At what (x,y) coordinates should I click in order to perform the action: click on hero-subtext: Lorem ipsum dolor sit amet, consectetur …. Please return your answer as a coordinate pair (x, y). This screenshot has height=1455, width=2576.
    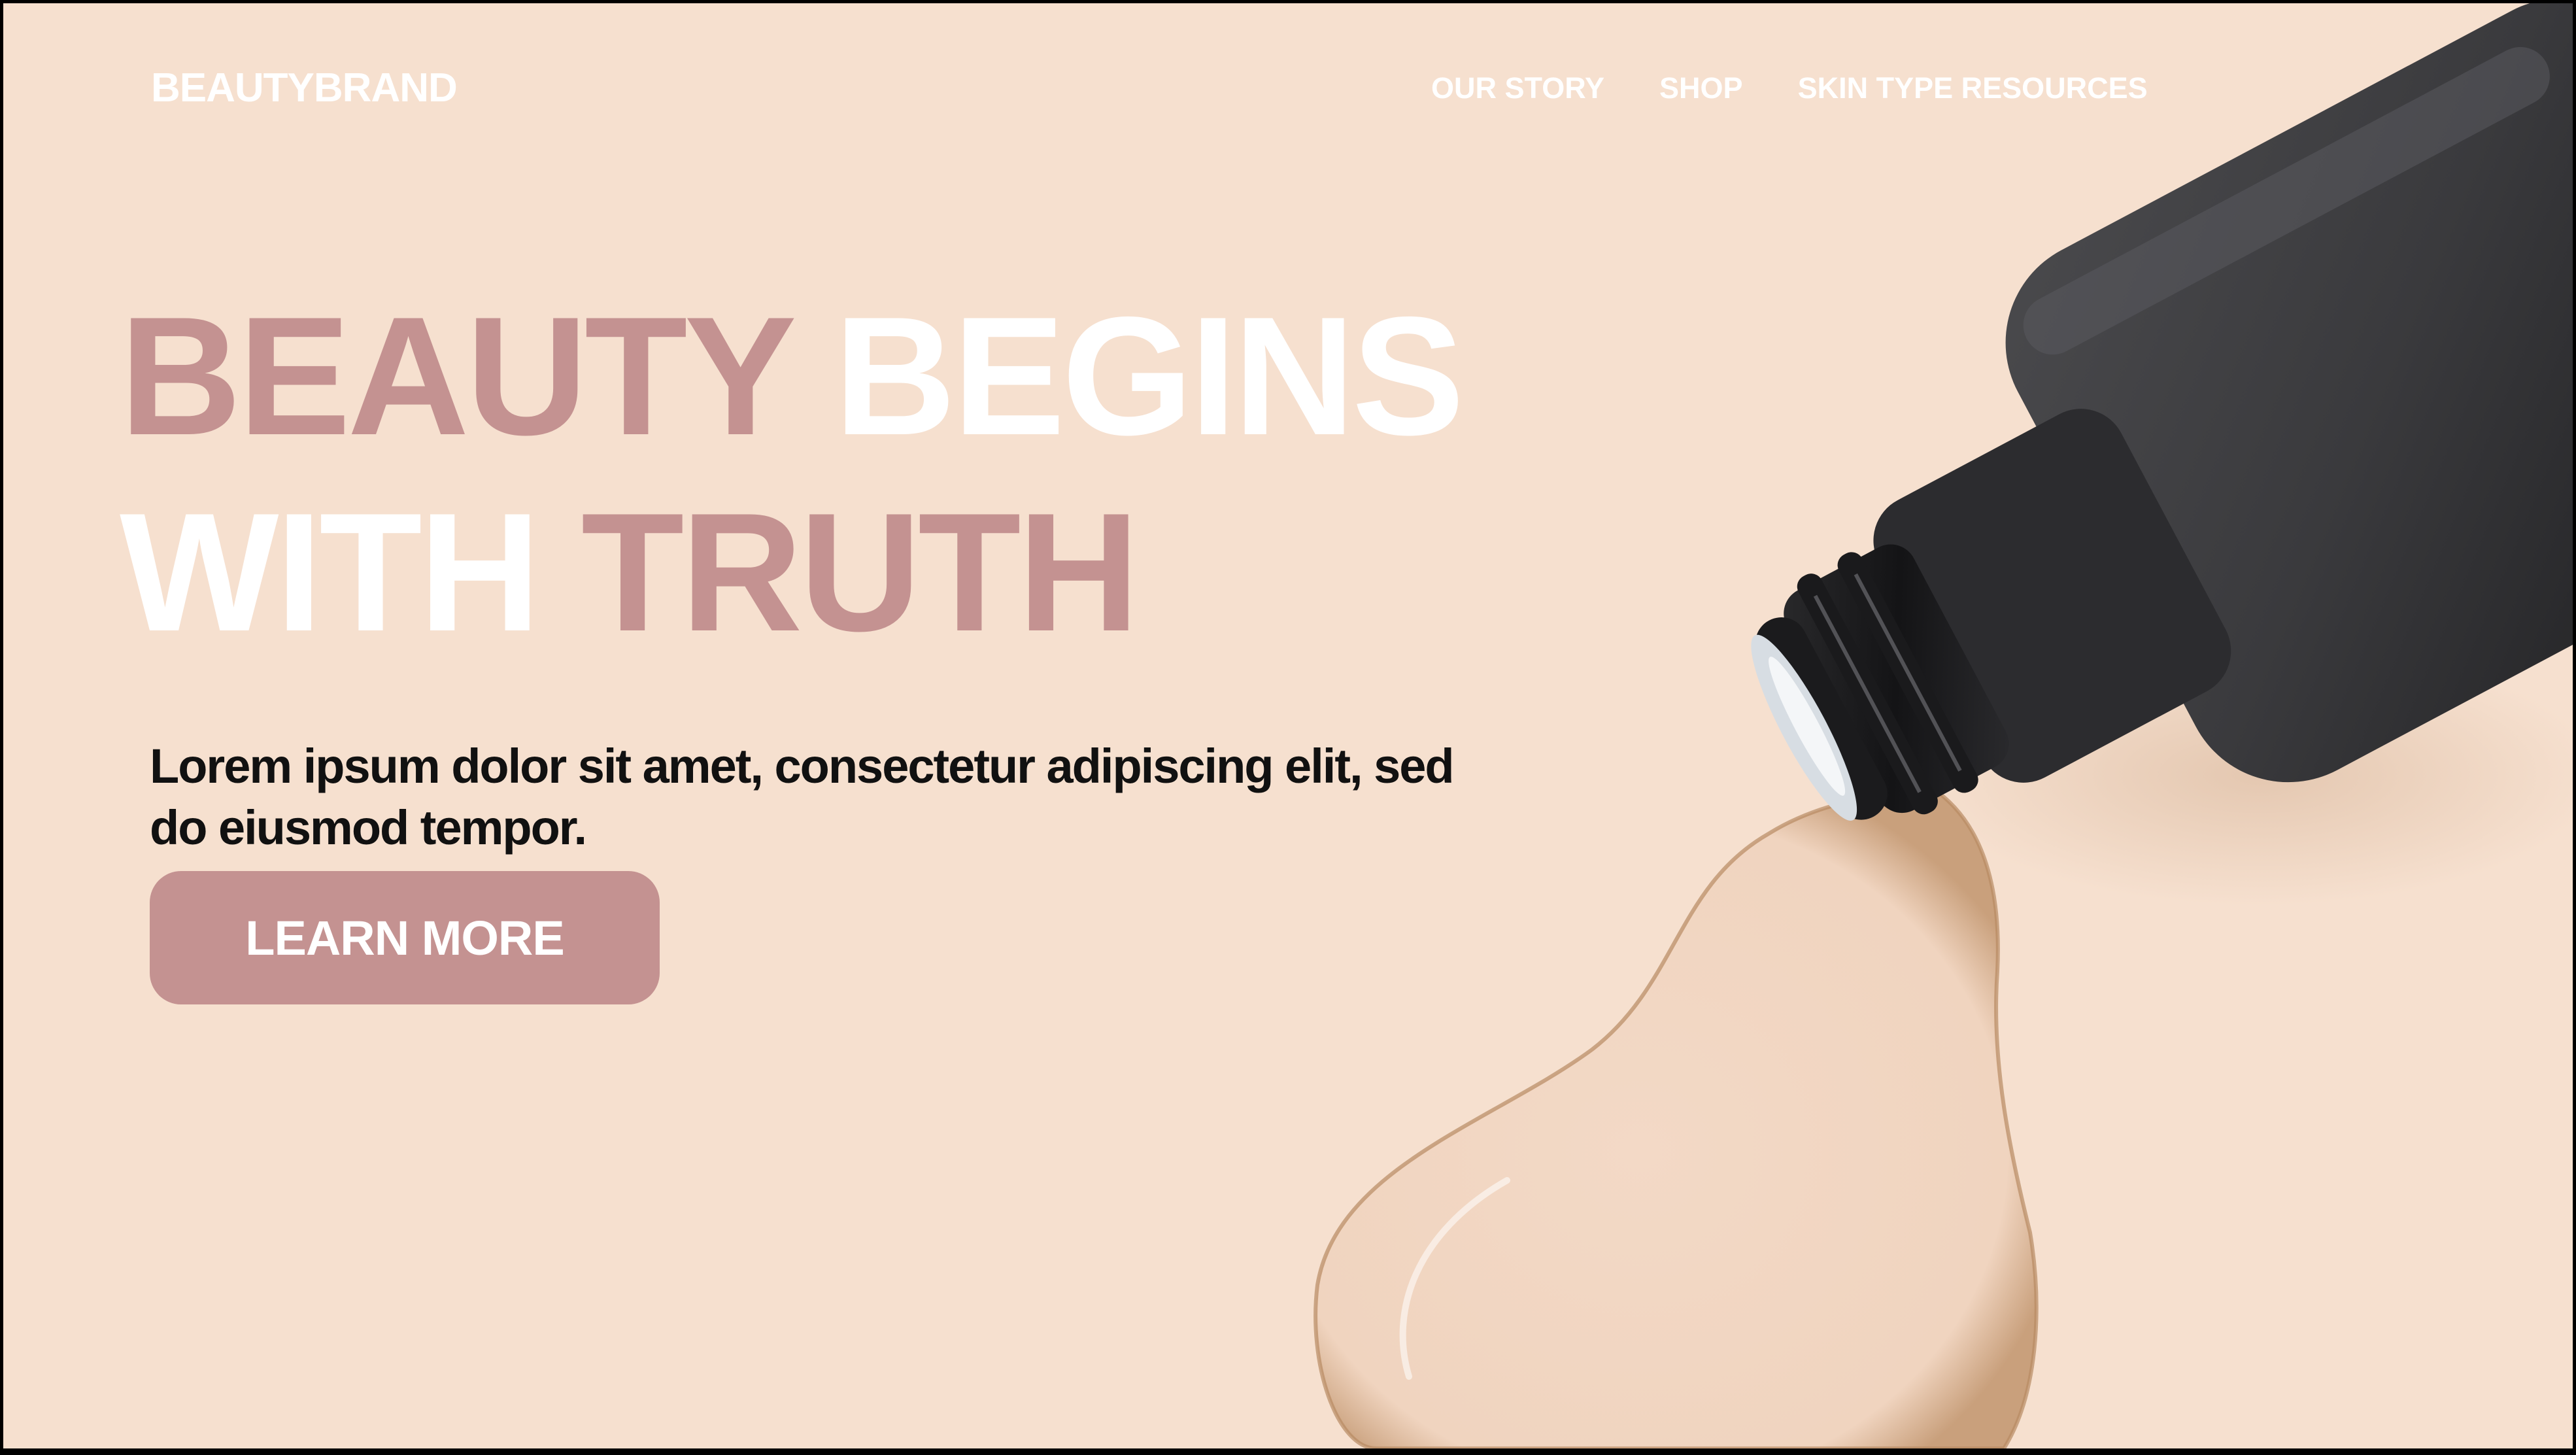
    Looking at the image, I should click on (802, 797).